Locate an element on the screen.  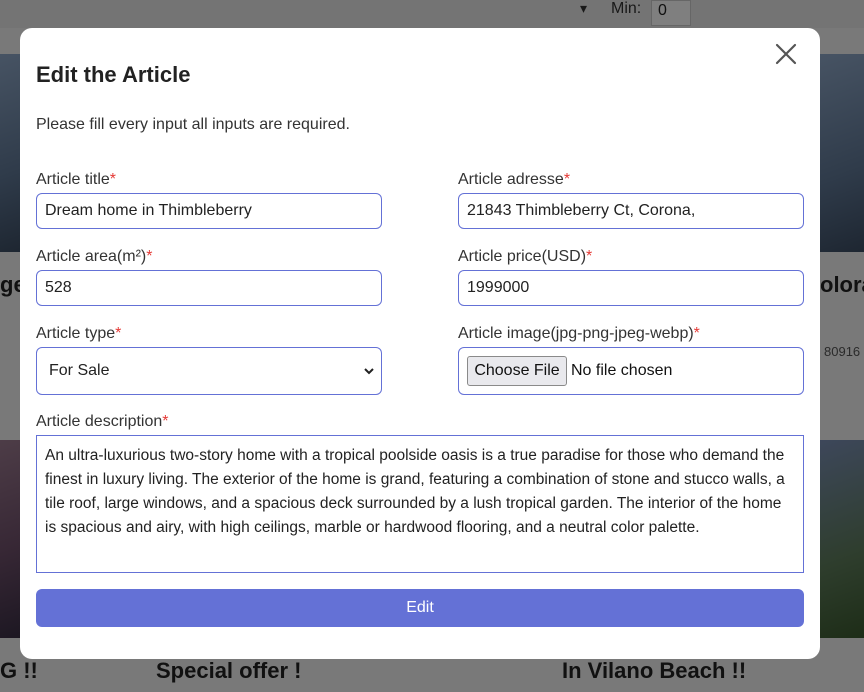
close-icon is located at coordinates (786, 54).